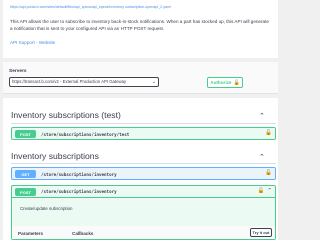 Image resolution: width=320 pixels, height=240 pixels. I want to click on api-support-link: API Support - Website, so click(32, 42).